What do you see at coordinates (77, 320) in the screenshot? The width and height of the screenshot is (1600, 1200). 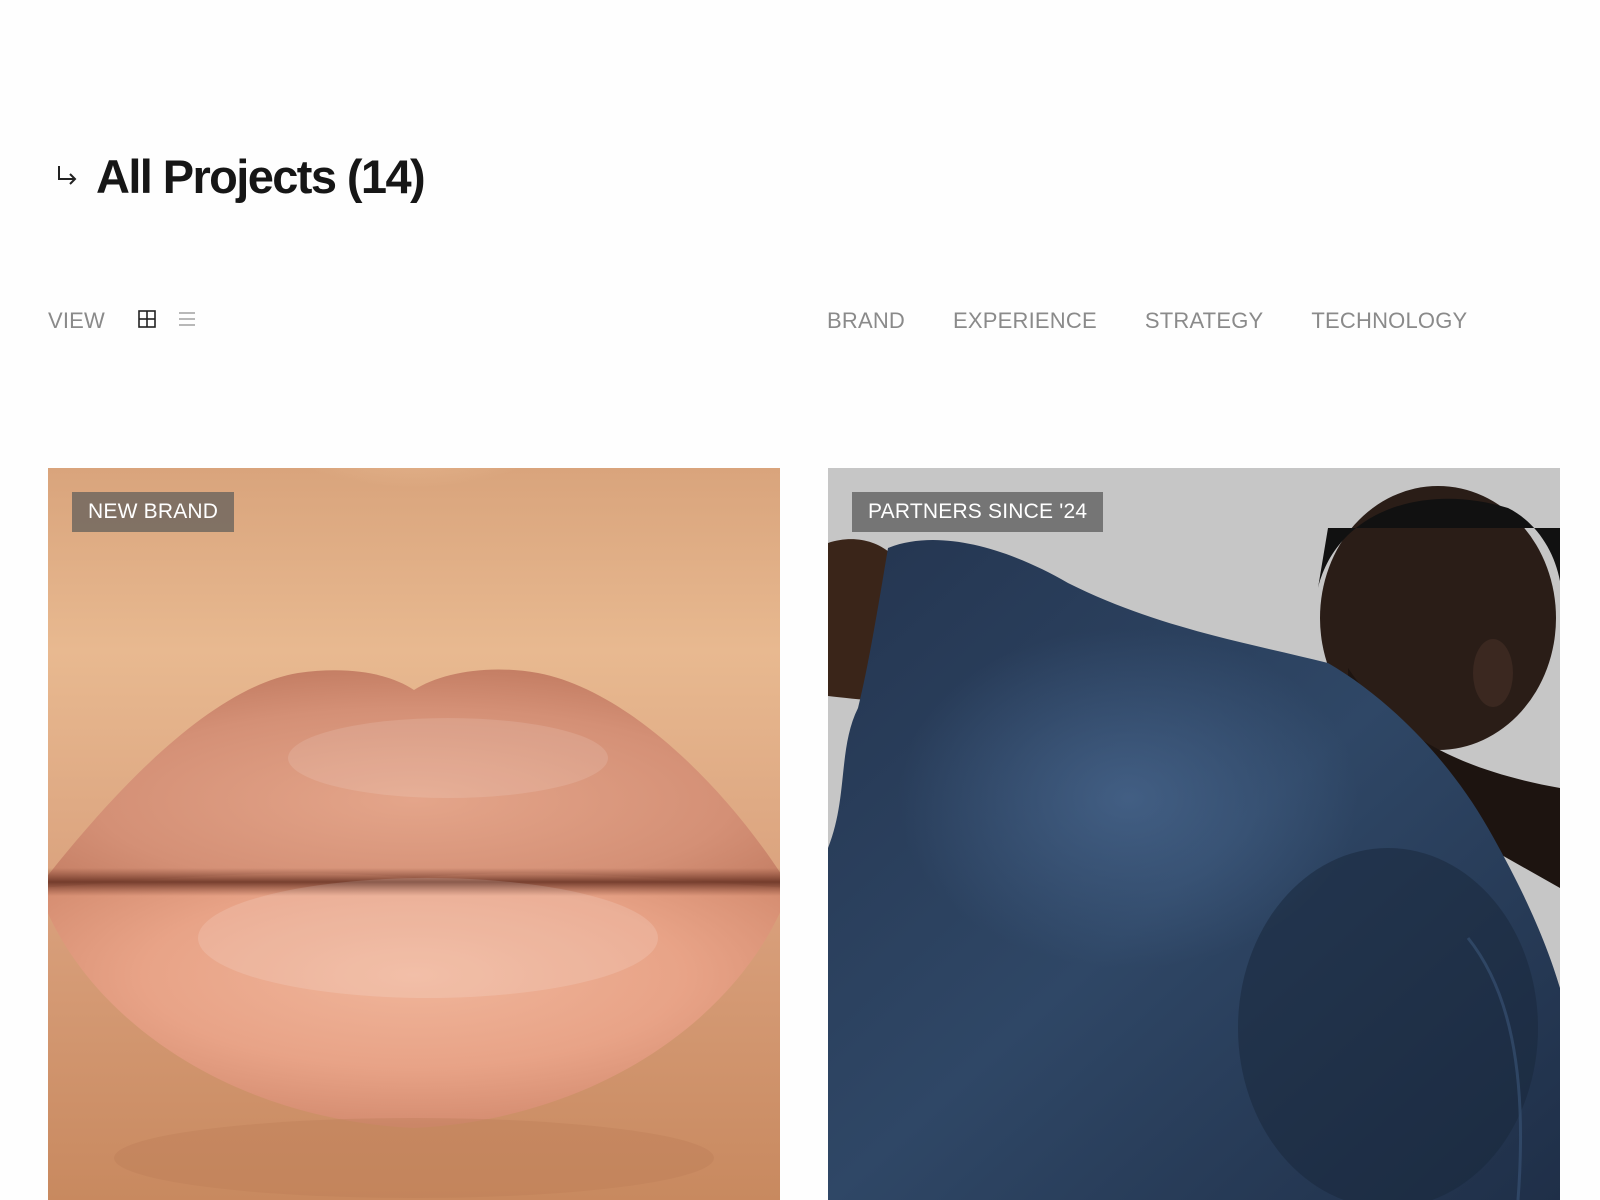 I see `view-label: VIEW` at bounding box center [77, 320].